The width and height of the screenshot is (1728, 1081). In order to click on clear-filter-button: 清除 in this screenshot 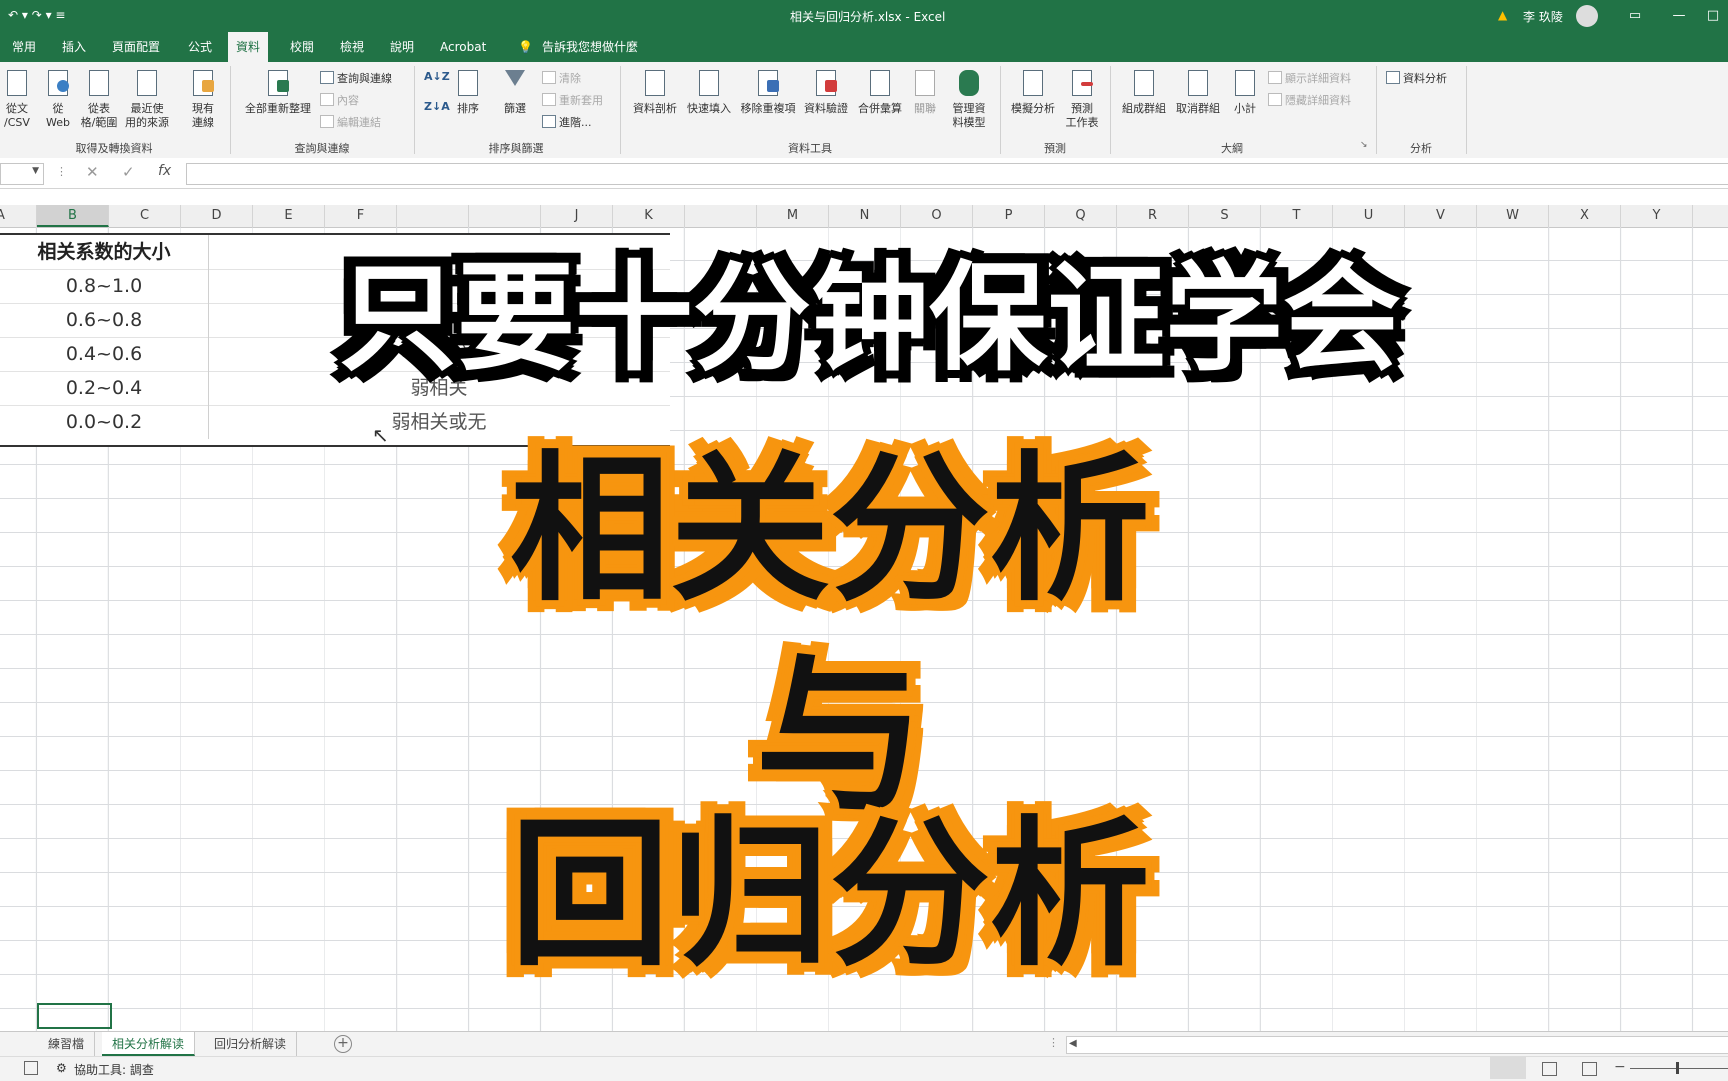, I will do `click(561, 78)`.